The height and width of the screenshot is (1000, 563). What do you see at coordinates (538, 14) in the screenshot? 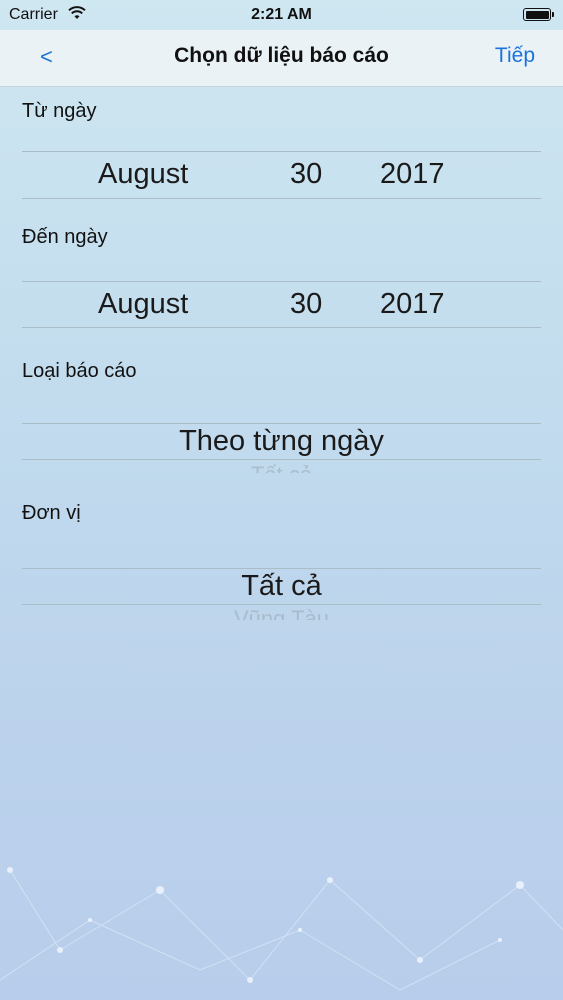
I see `battery-icon` at bounding box center [538, 14].